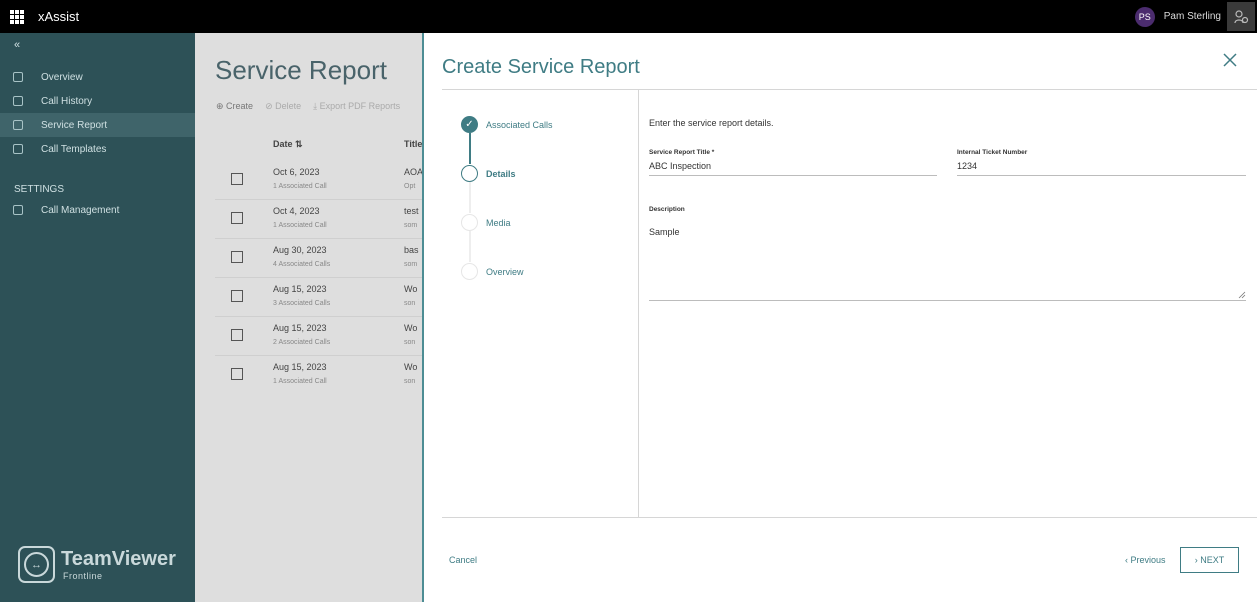 The height and width of the screenshot is (602, 1257). I want to click on sidebar-item-call-templates: Call Templates, so click(97, 149).